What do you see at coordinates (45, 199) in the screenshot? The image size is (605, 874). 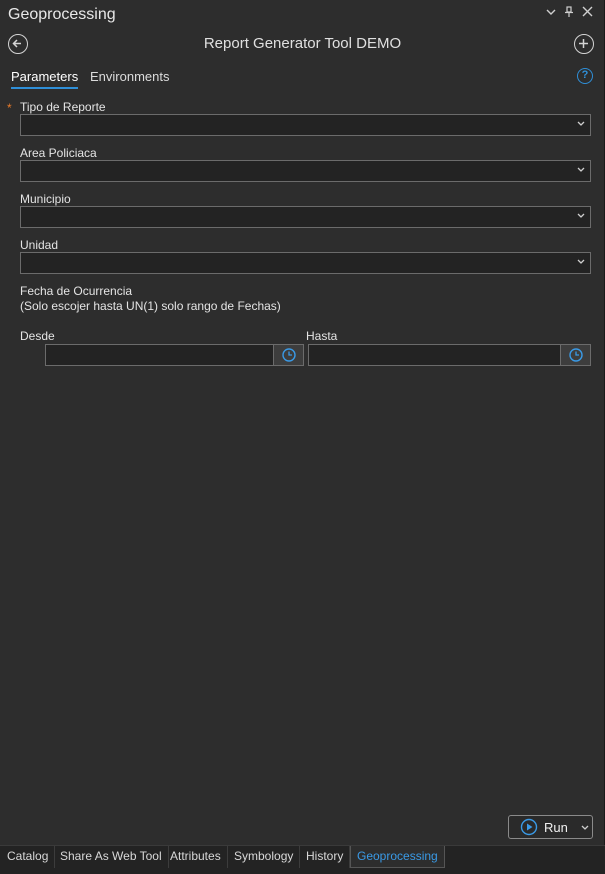 I see `municipio-label: Municipio` at bounding box center [45, 199].